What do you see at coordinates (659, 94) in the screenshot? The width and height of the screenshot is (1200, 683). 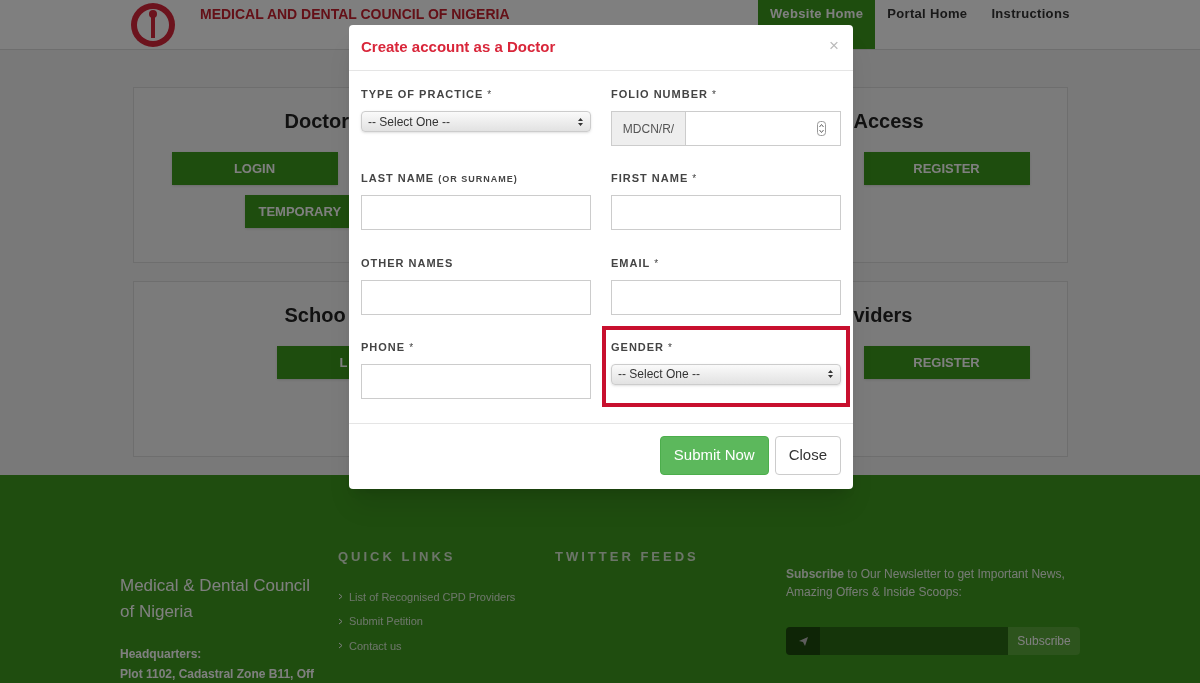 I see `field-label: FOLIO NUMBER` at bounding box center [659, 94].